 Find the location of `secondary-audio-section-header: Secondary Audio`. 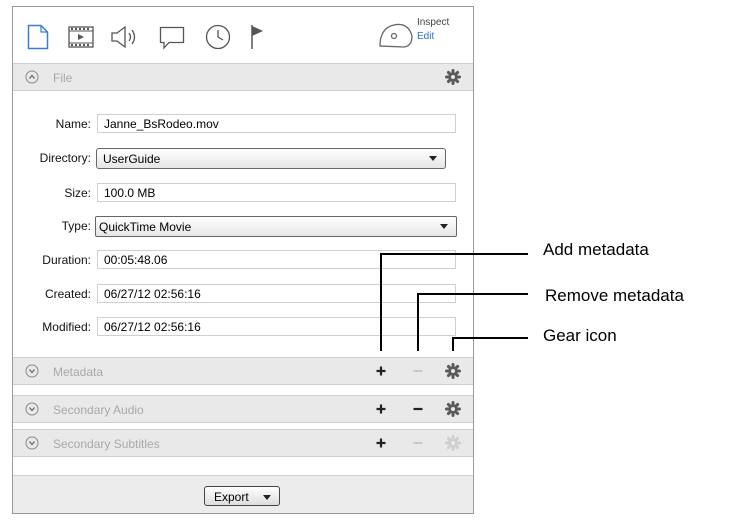

secondary-audio-section-header: Secondary Audio is located at coordinates (243, 409).